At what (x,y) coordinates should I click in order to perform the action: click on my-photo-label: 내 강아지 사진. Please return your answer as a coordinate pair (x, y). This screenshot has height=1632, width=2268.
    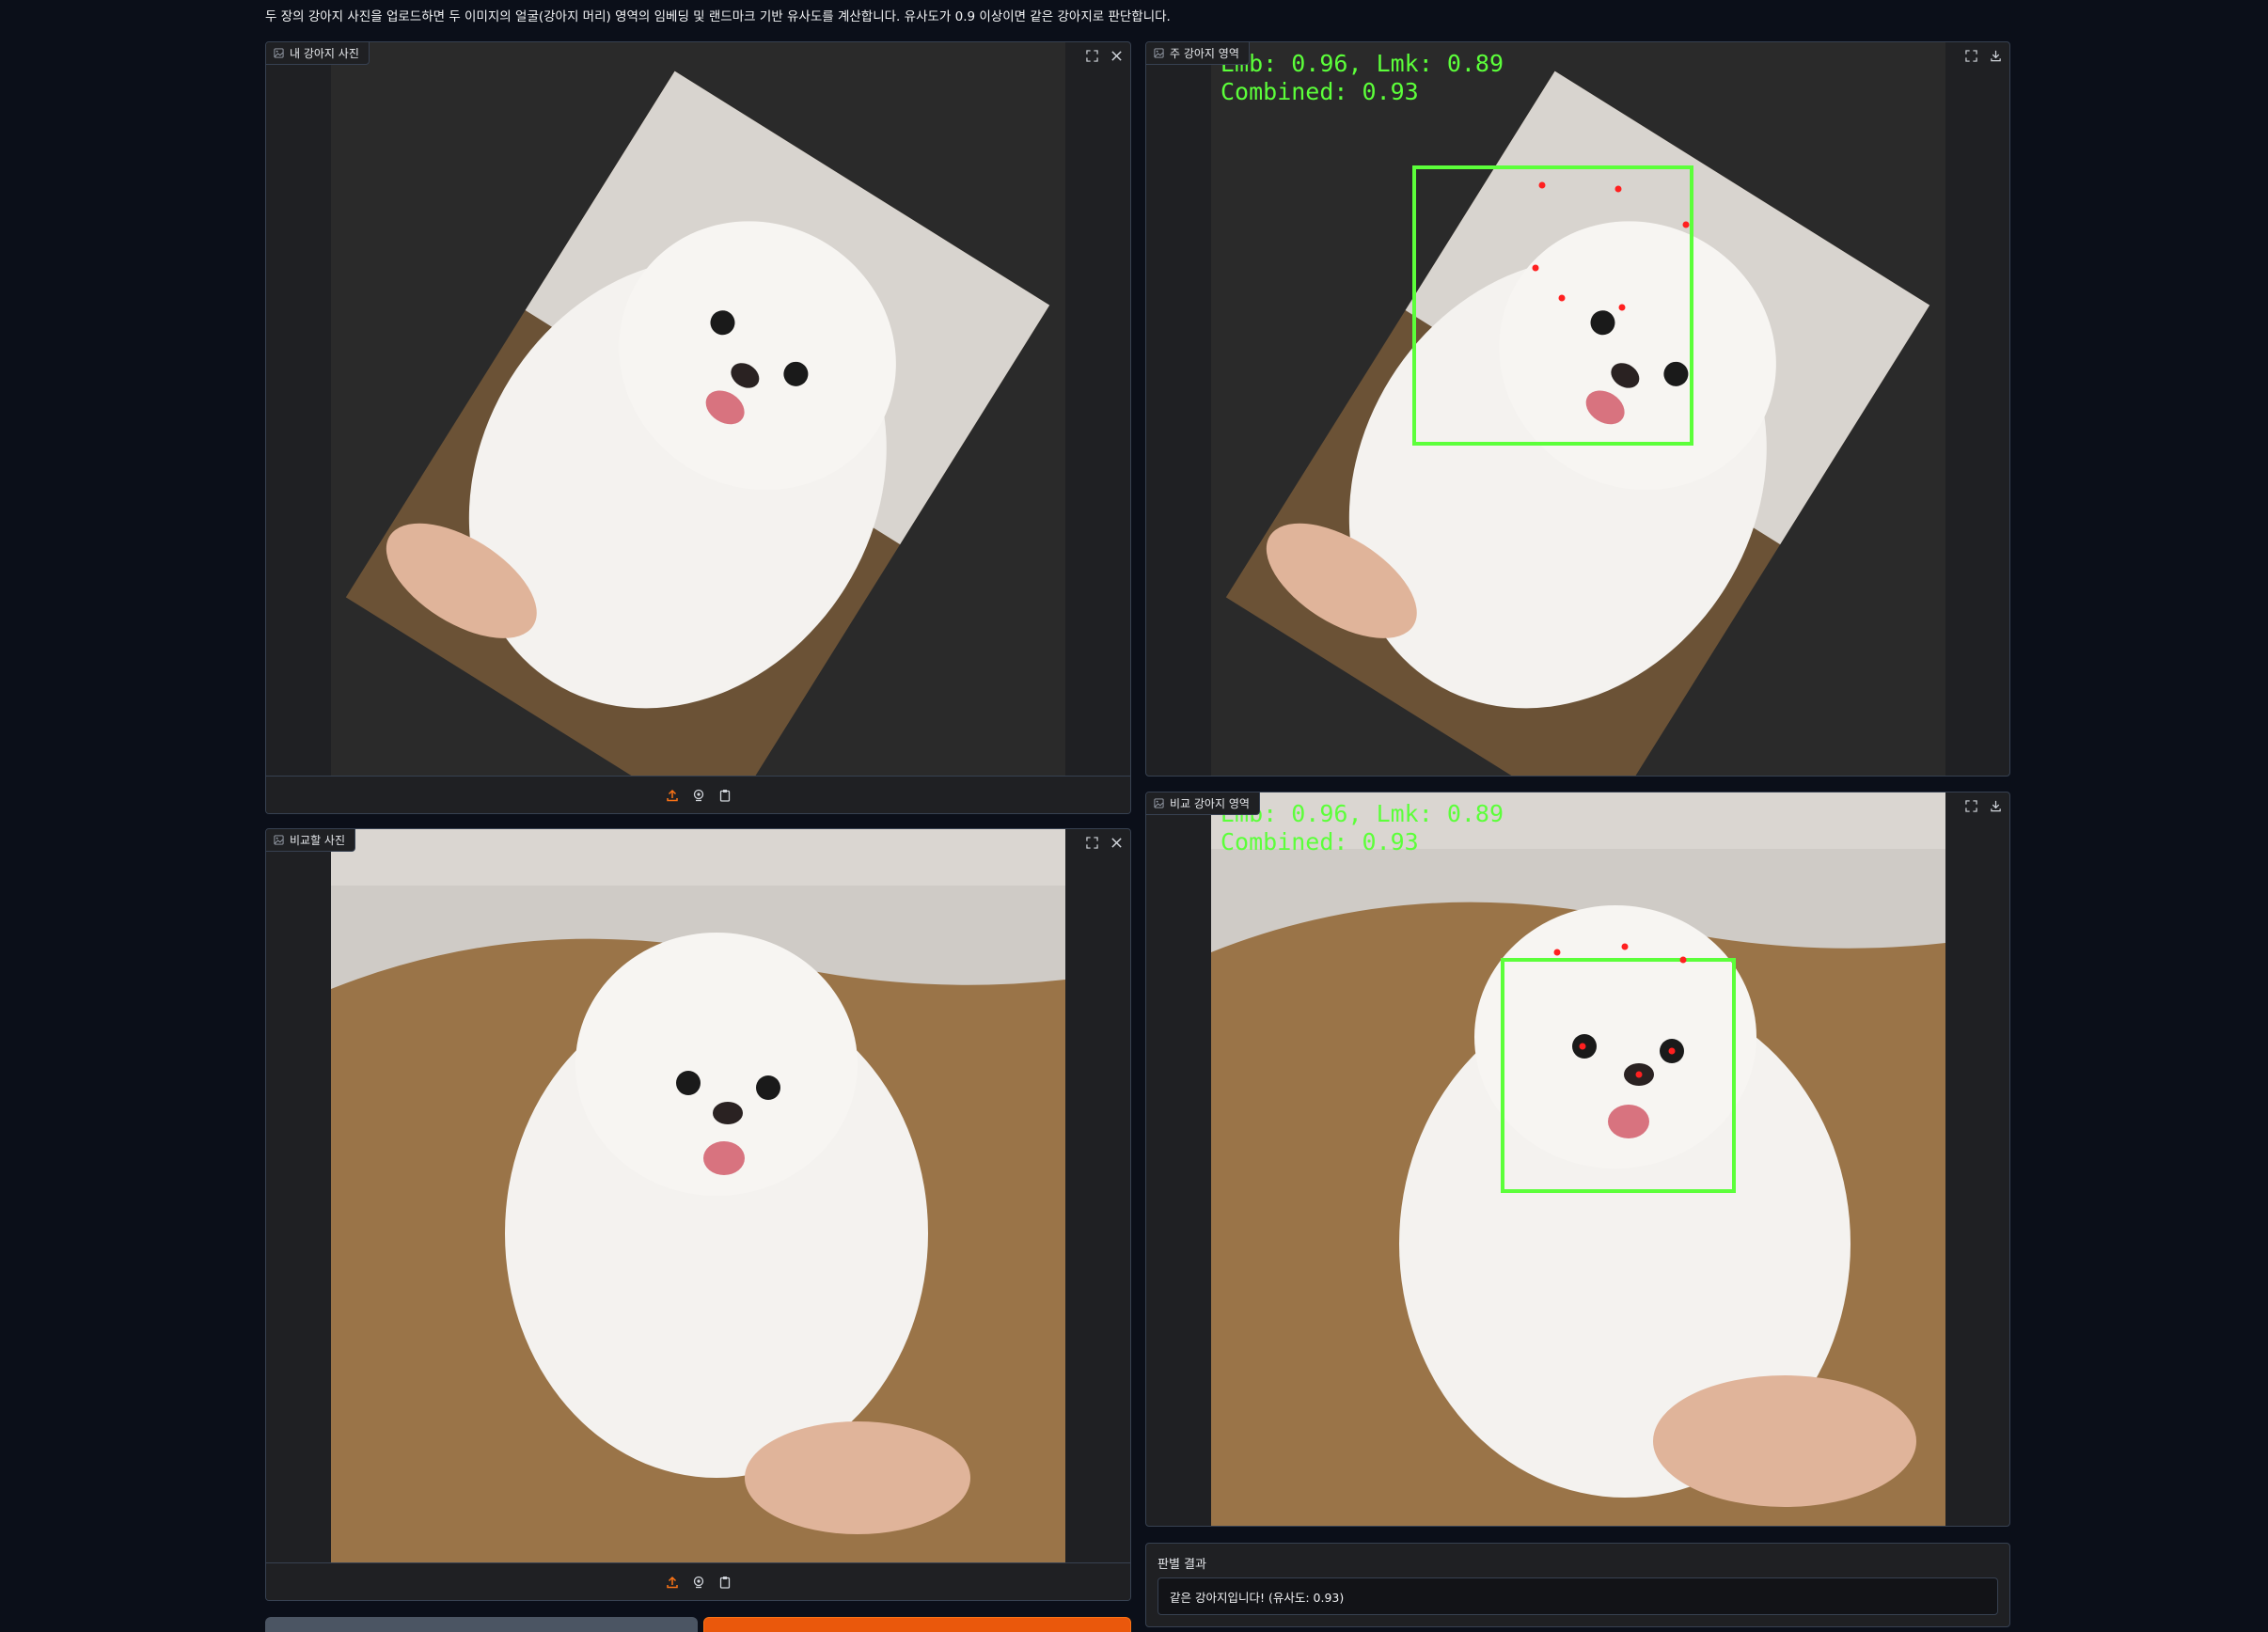
    Looking at the image, I should click on (324, 53).